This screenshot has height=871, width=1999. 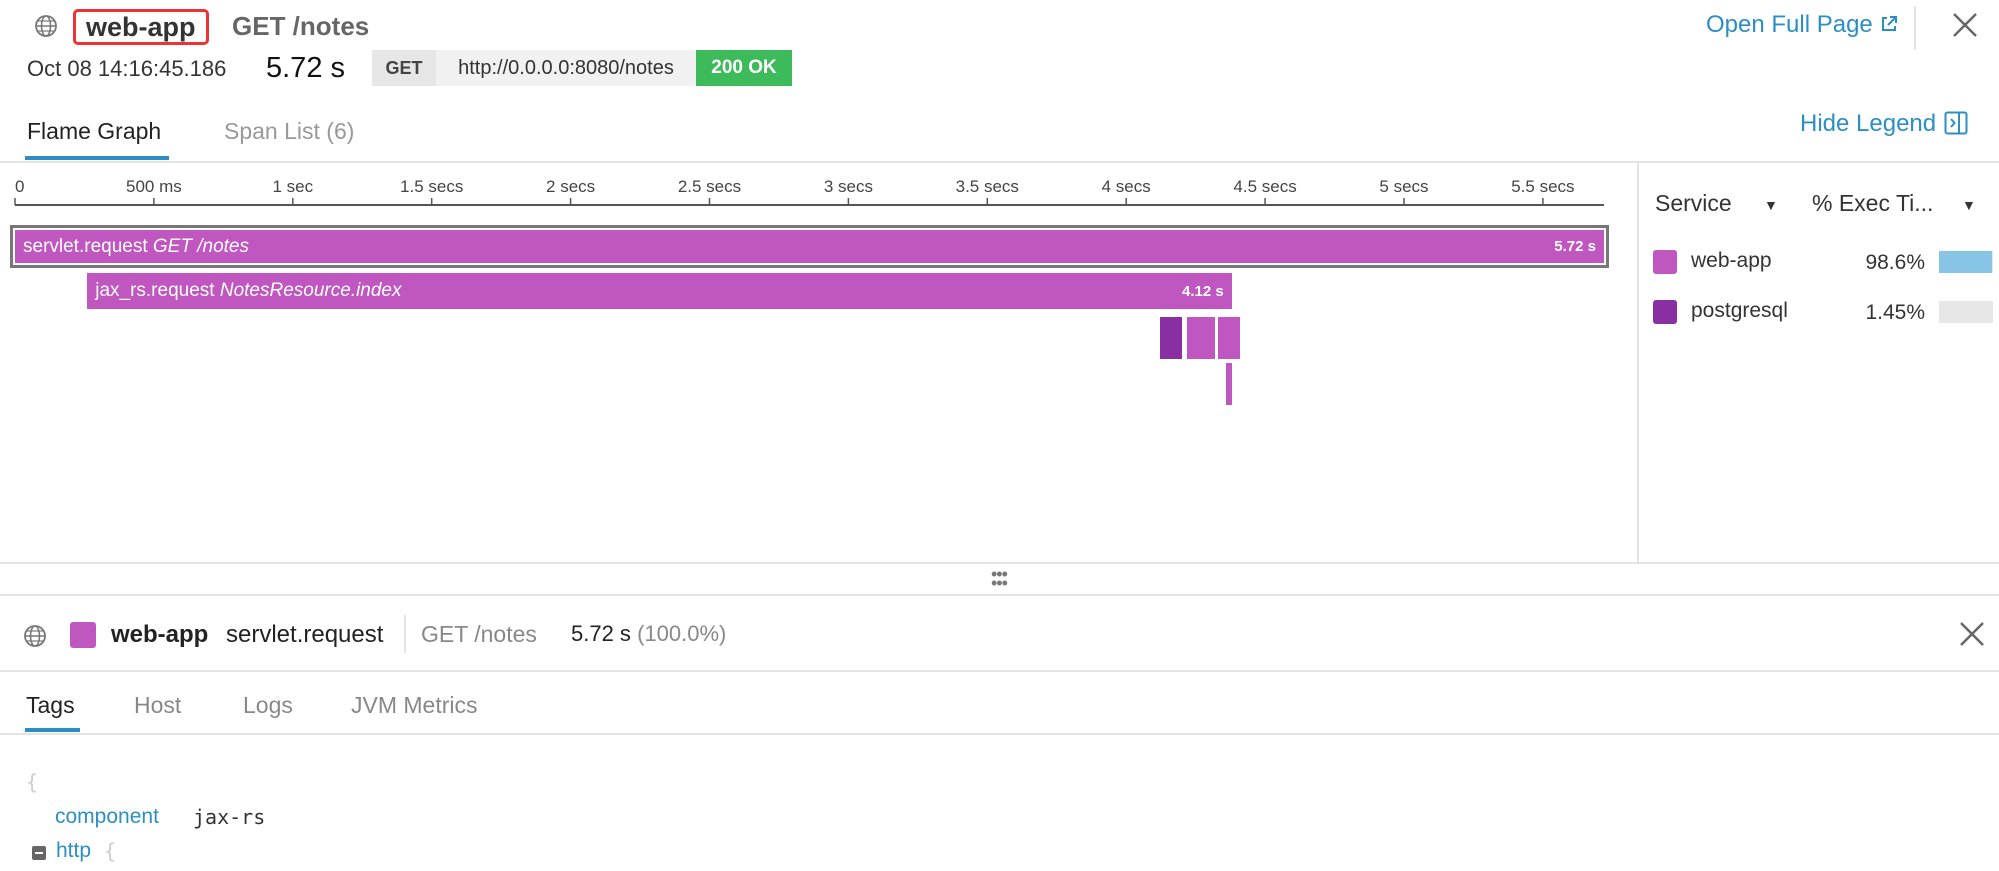 I want to click on tab-jvm-metrics: JVM Metrics, so click(x=414, y=705).